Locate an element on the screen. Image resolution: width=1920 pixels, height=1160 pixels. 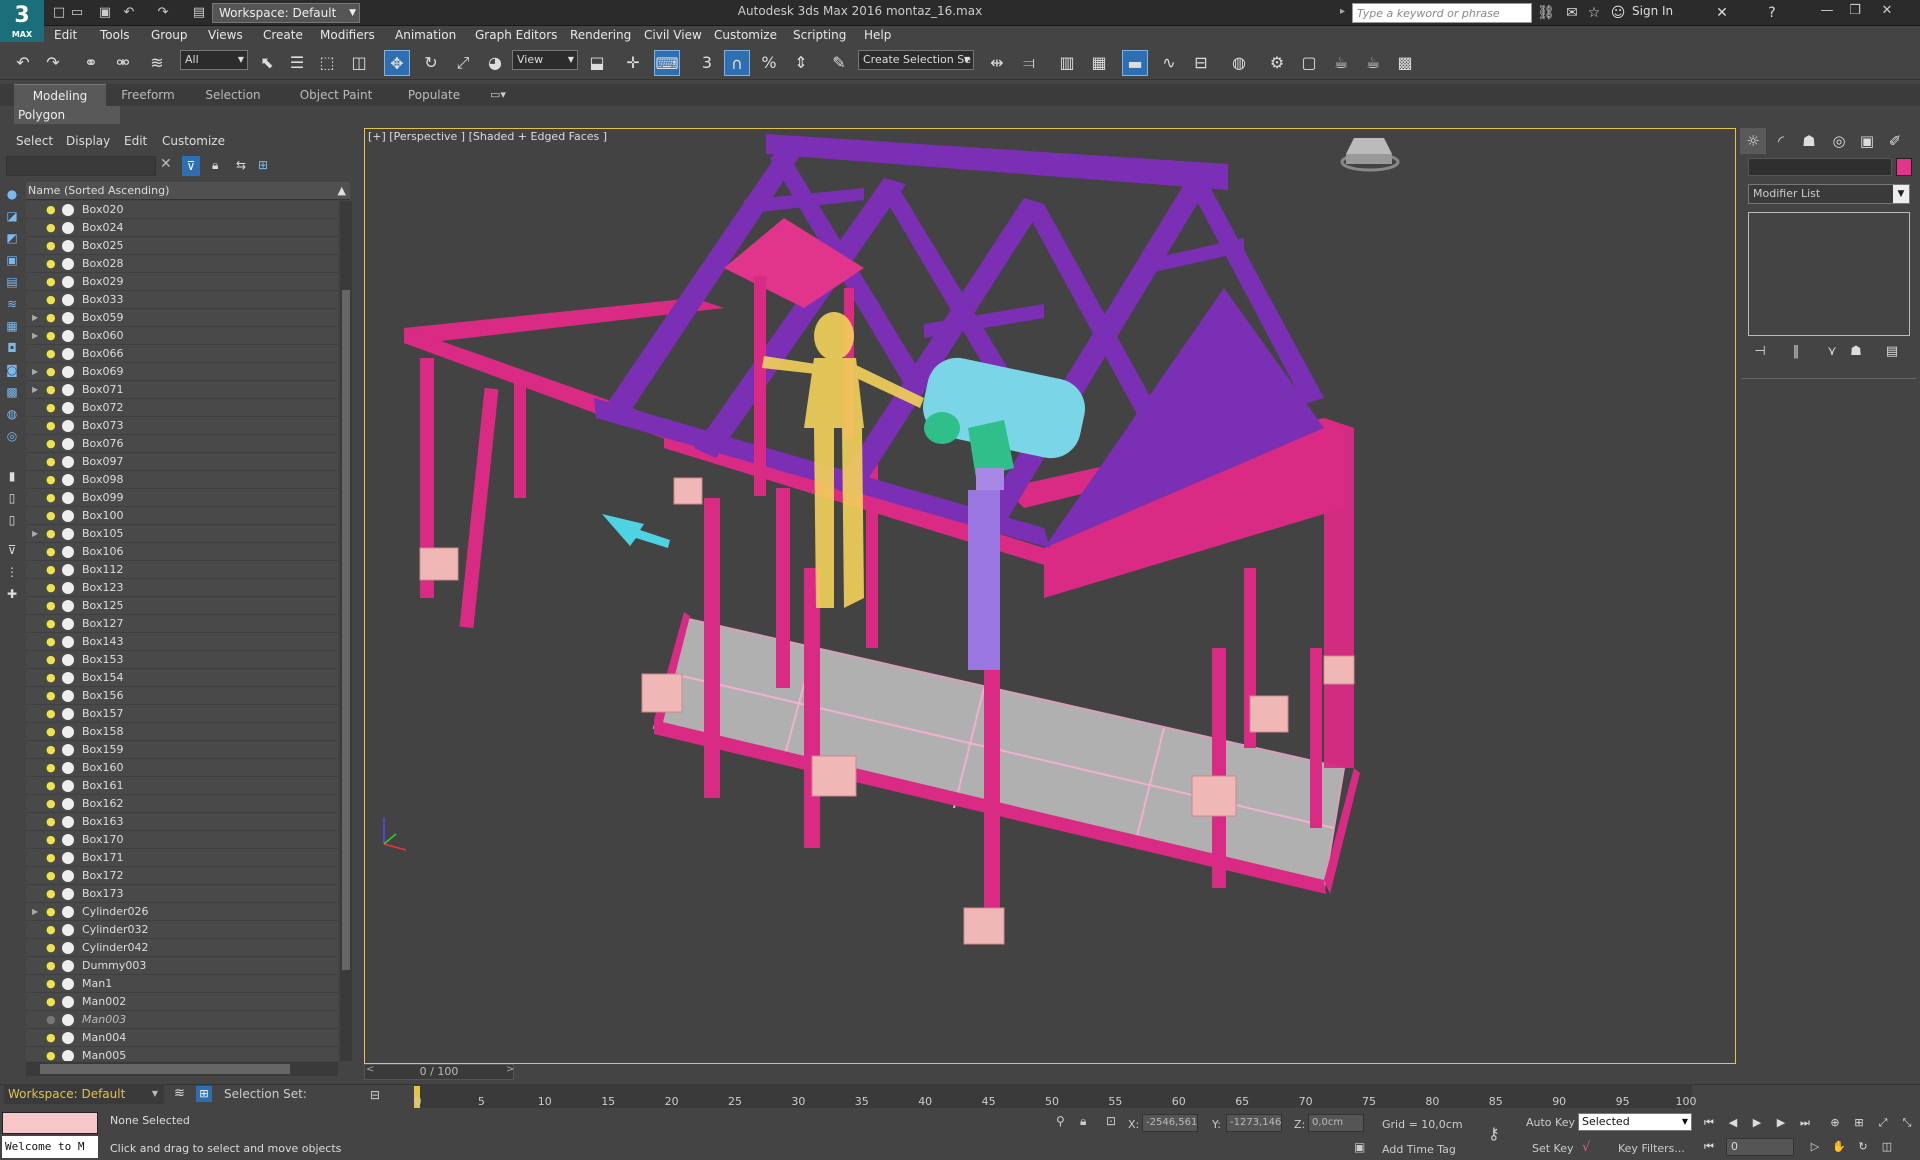
material-editor-icon: ◍ is located at coordinates (1239, 63).